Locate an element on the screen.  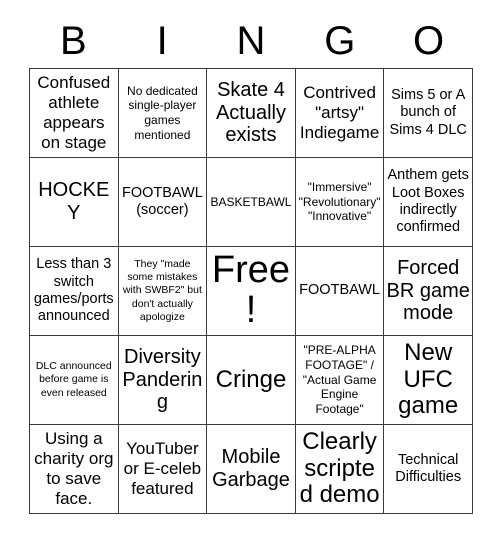
bingo-cell-label: Clearly scripted demo is located at coordinates (339, 468).